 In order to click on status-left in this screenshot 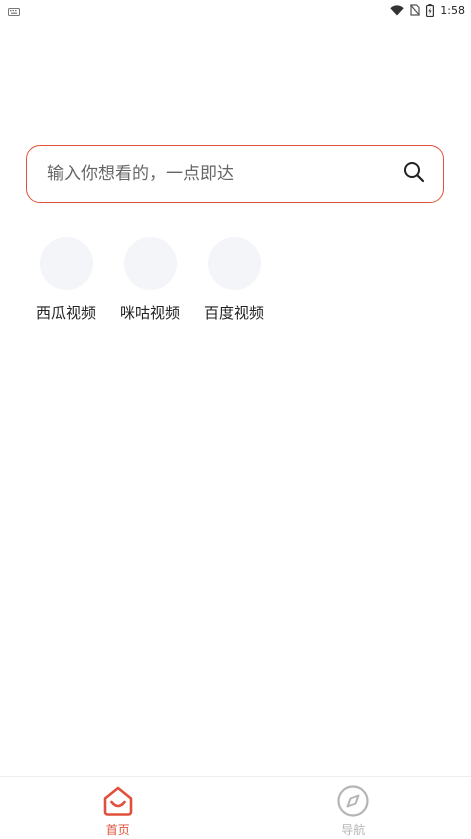, I will do `click(14, 10)`.